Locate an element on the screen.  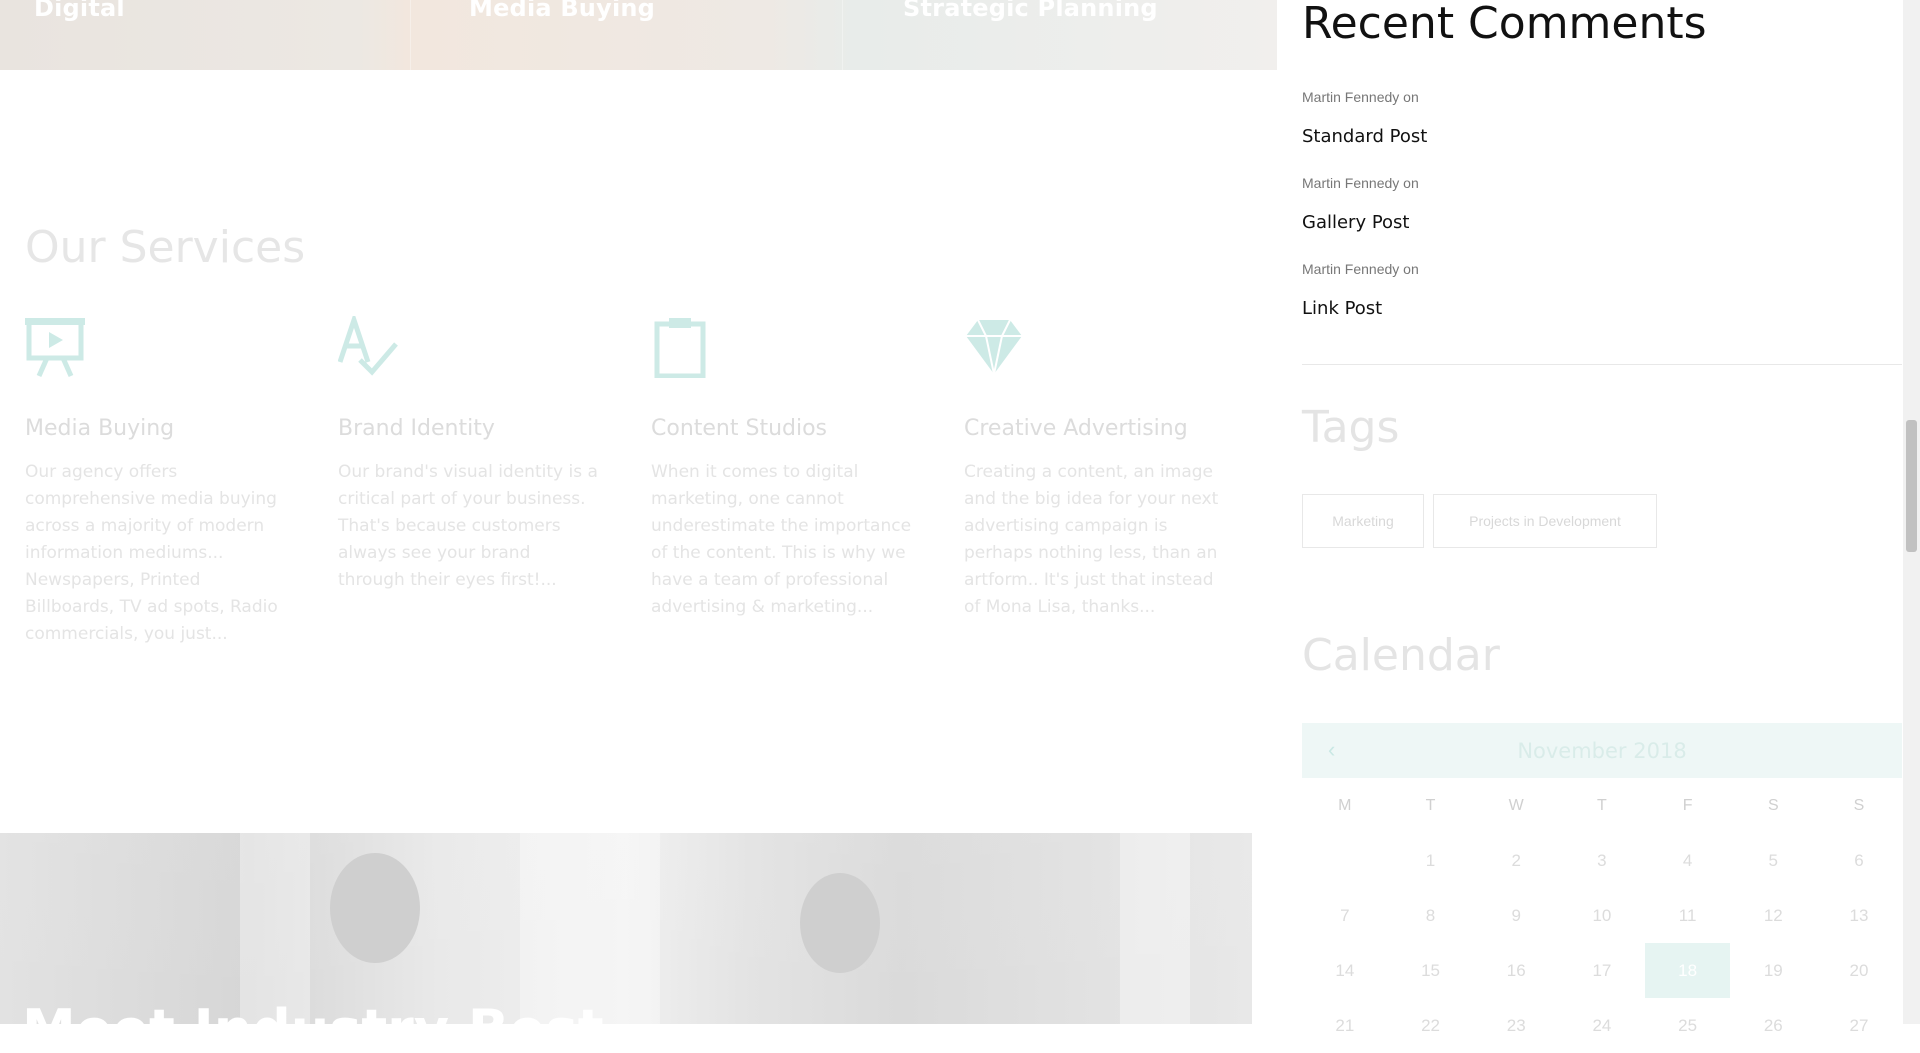
presentation-icon is located at coordinates (55, 348).